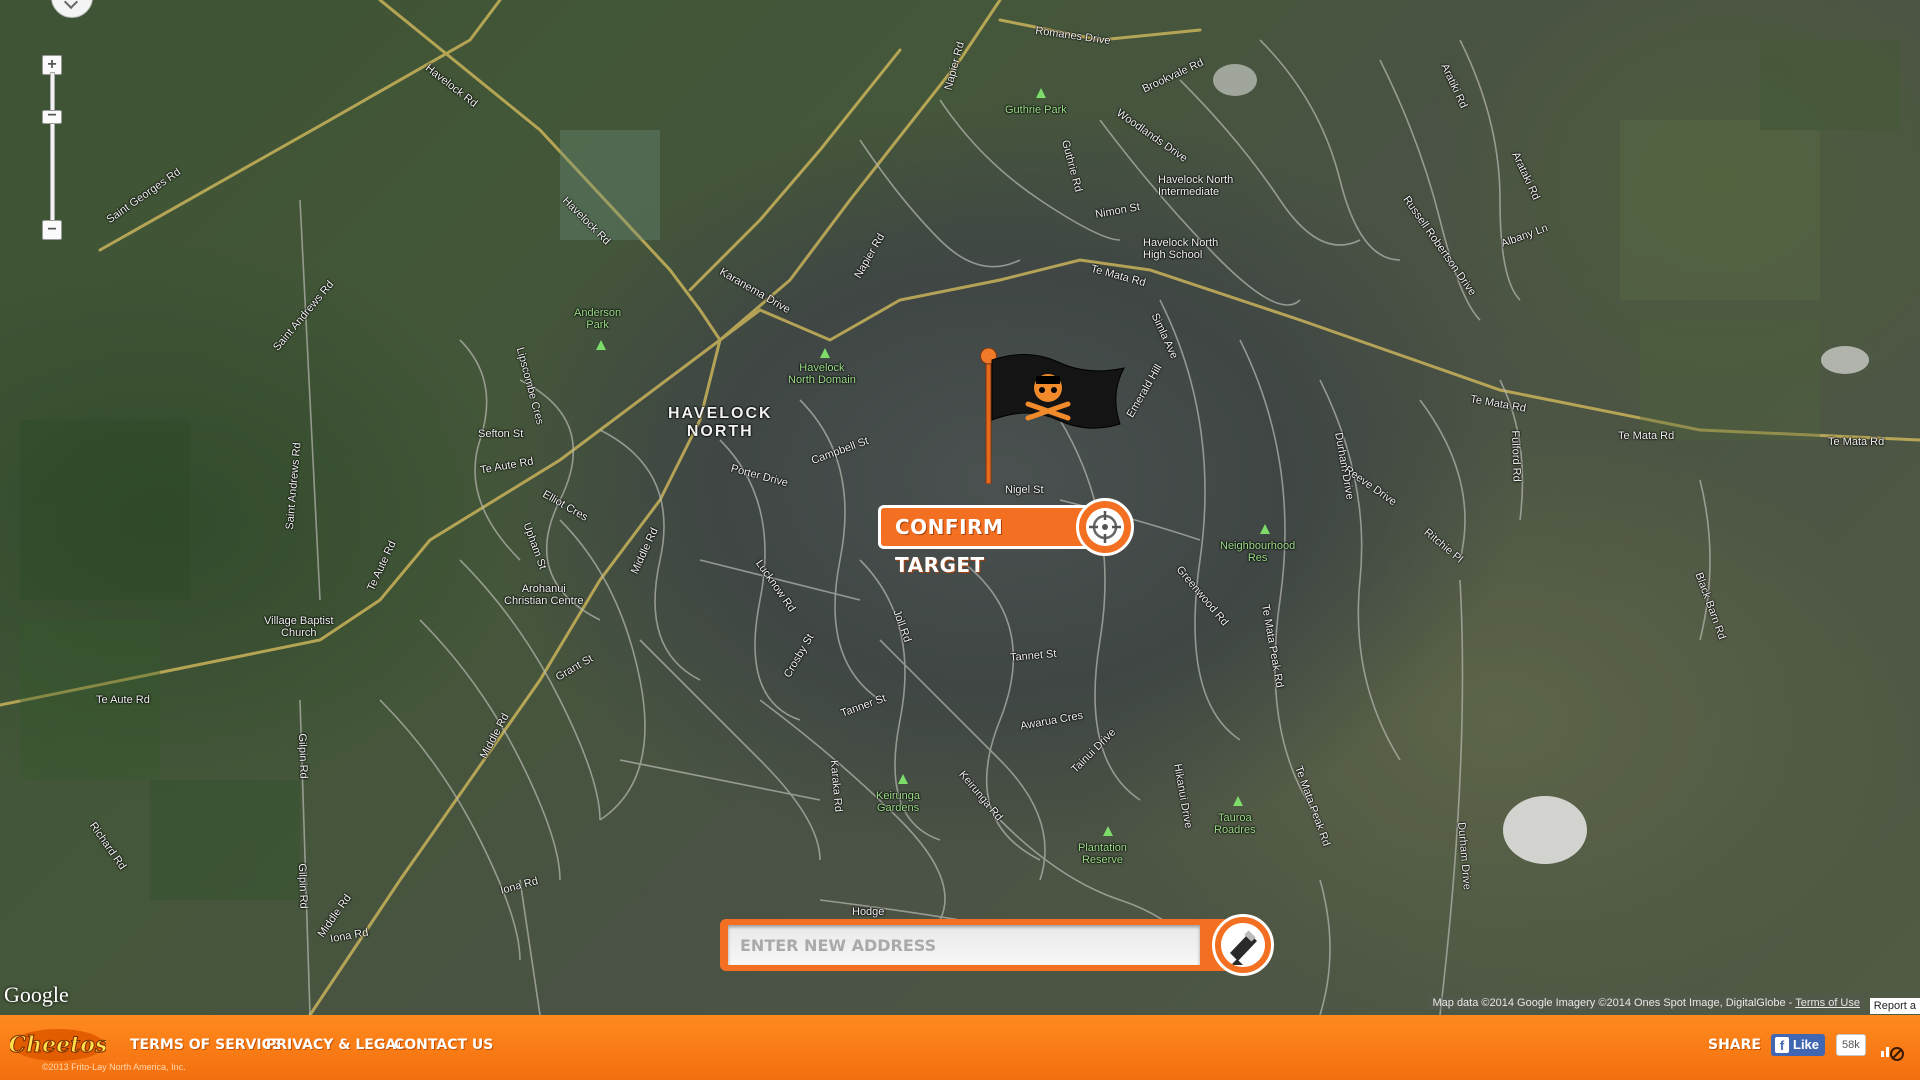  I want to click on pirate-flag-icon, so click(1053, 416).